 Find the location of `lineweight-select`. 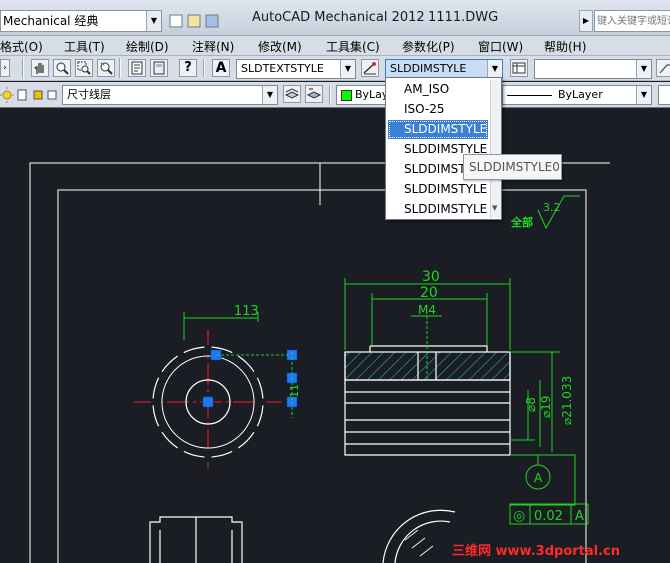

lineweight-select is located at coordinates (664, 95).